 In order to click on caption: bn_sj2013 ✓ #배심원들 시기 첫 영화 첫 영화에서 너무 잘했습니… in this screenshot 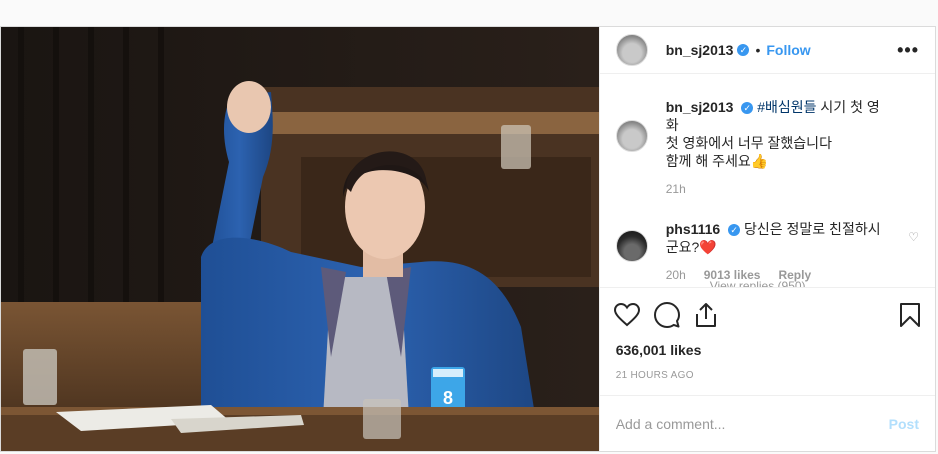, I will do `click(767, 148)`.